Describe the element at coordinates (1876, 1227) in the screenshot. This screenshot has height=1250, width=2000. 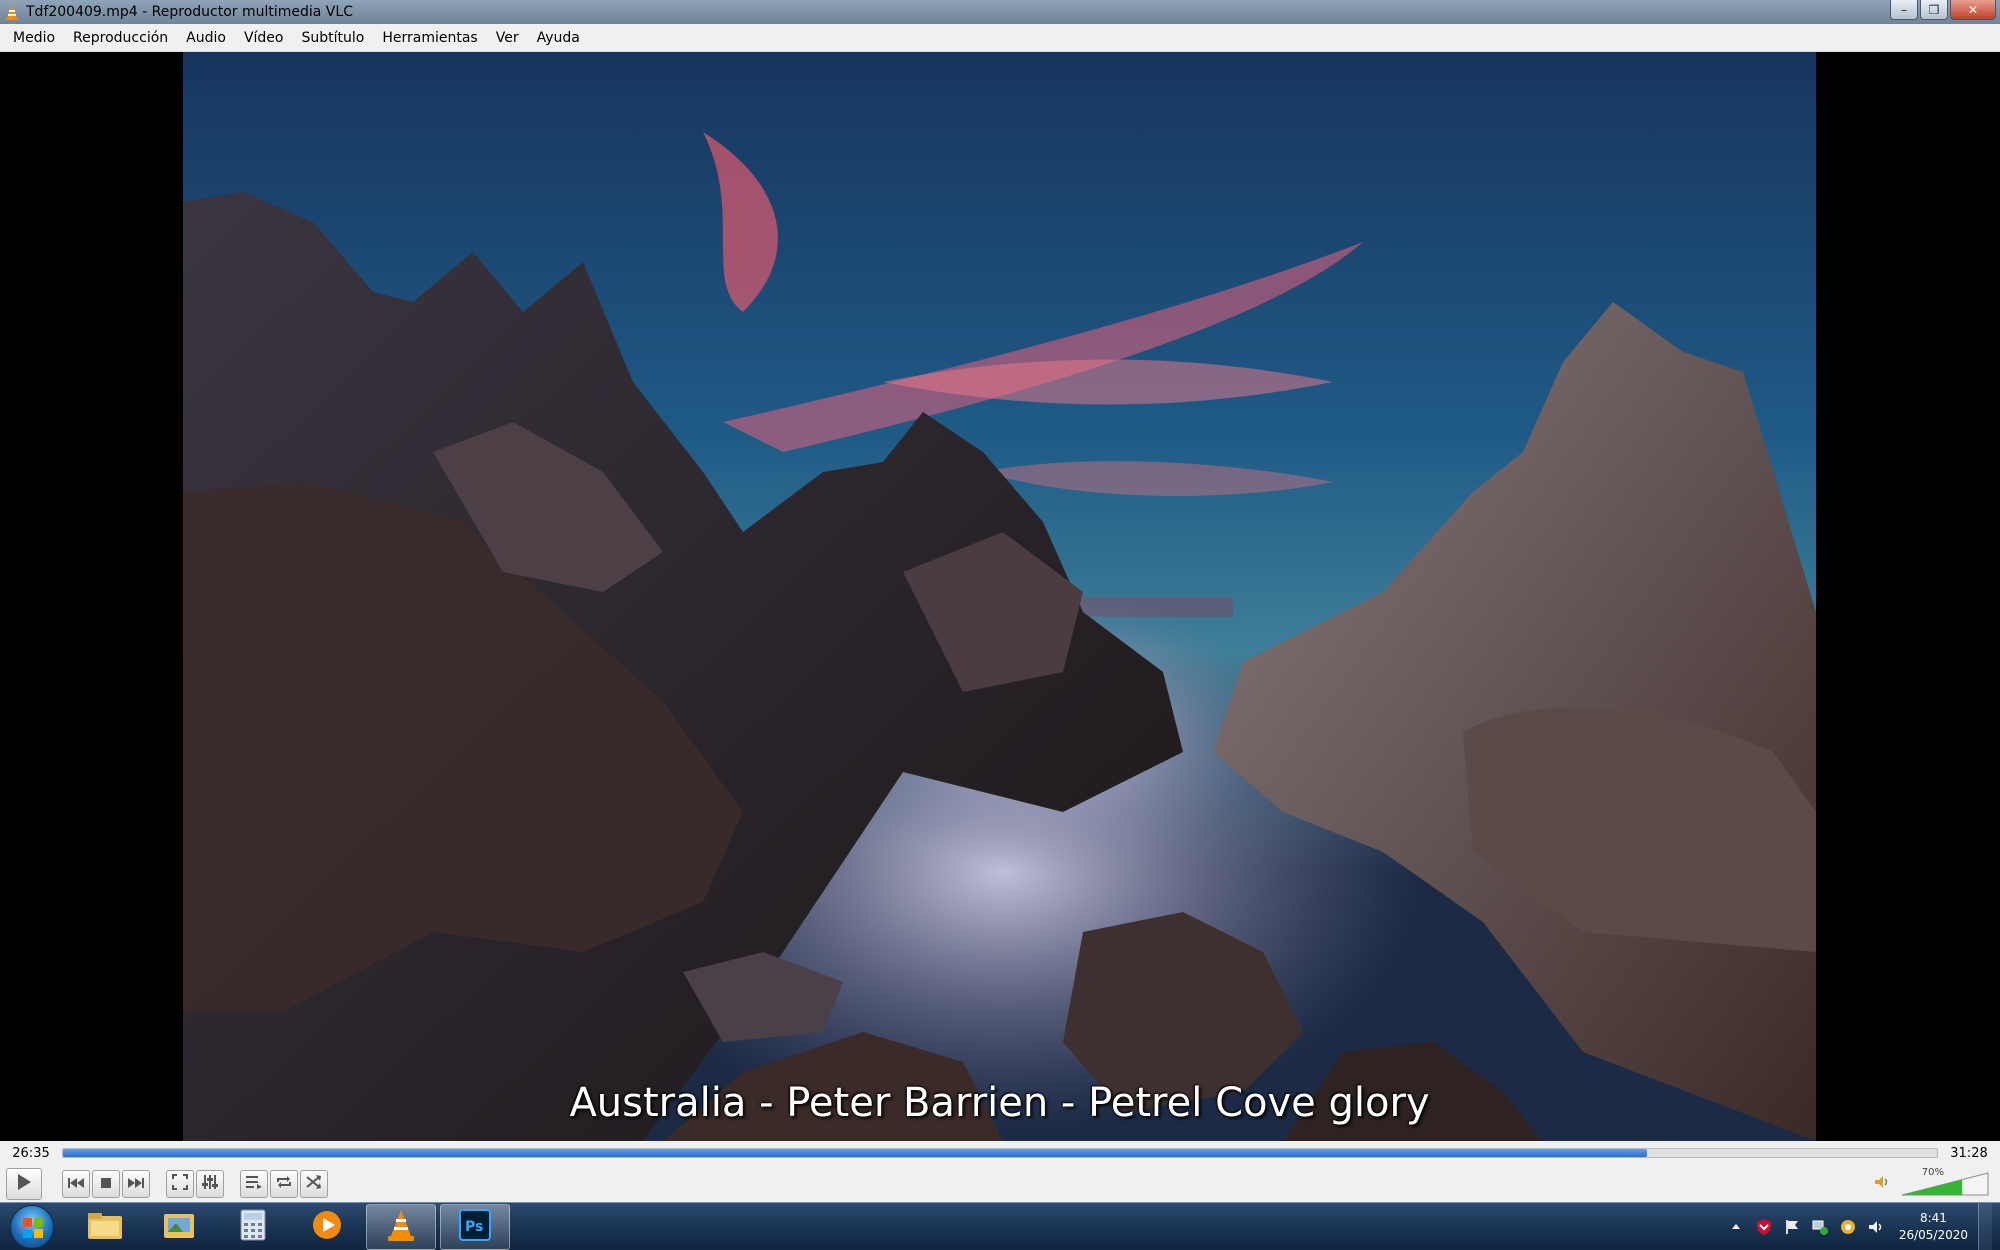
I see `volume-tray-icon` at that location.